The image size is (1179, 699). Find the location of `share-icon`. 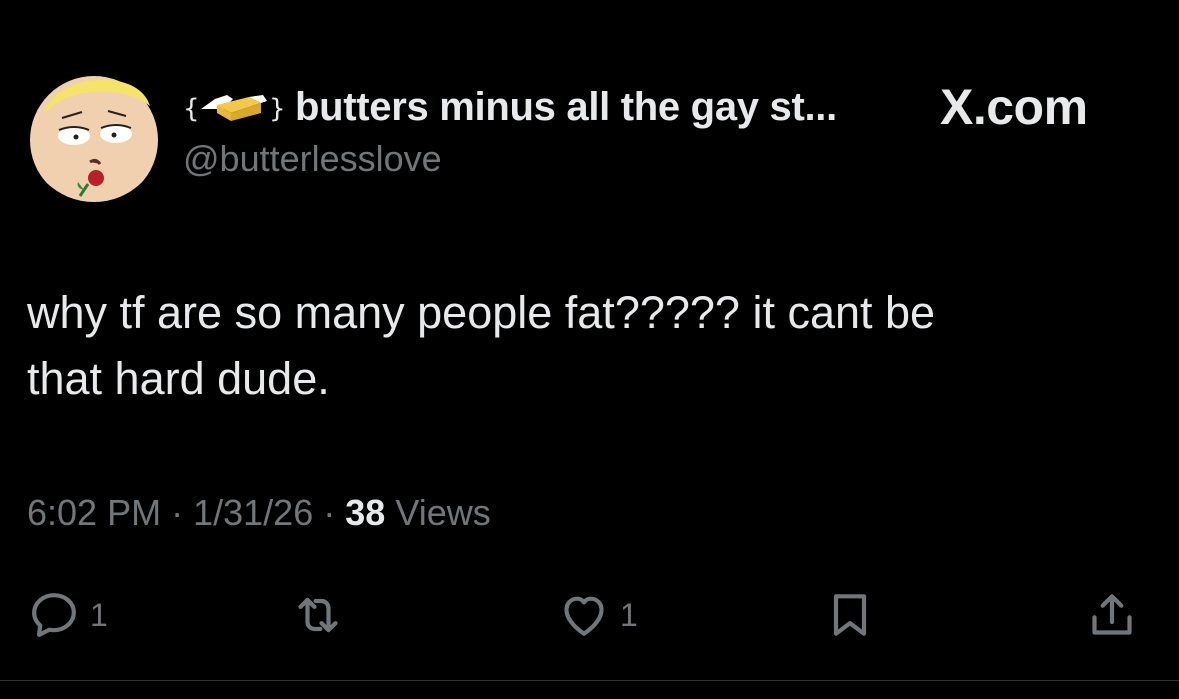

share-icon is located at coordinates (1112, 614).